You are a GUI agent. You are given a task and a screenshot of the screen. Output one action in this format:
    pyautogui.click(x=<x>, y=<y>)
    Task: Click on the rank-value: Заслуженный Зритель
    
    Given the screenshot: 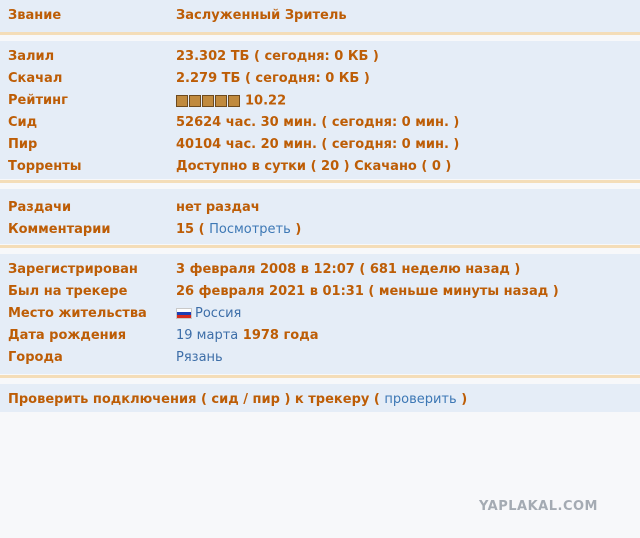 What is the action you would take?
    pyautogui.click(x=261, y=15)
    